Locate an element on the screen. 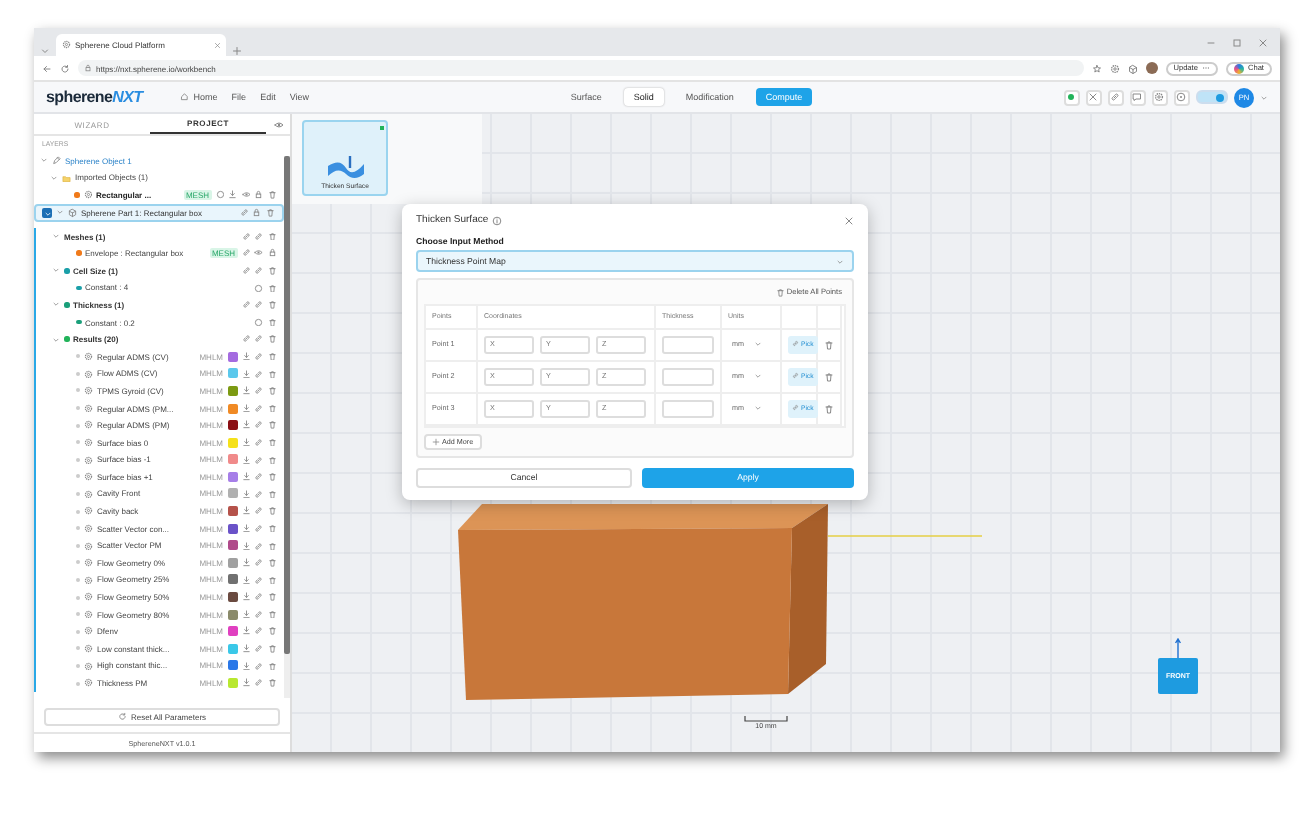  back-icon is located at coordinates (47, 68).